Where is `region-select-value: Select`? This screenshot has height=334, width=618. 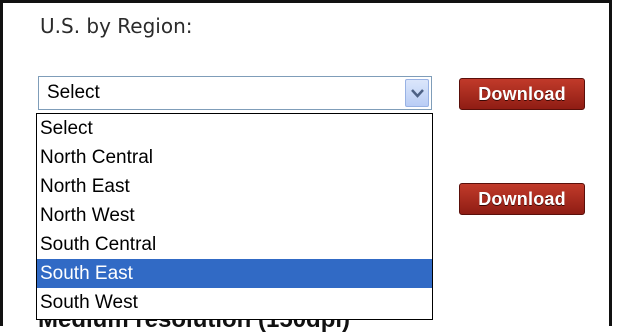
region-select-value: Select is located at coordinates (73, 92).